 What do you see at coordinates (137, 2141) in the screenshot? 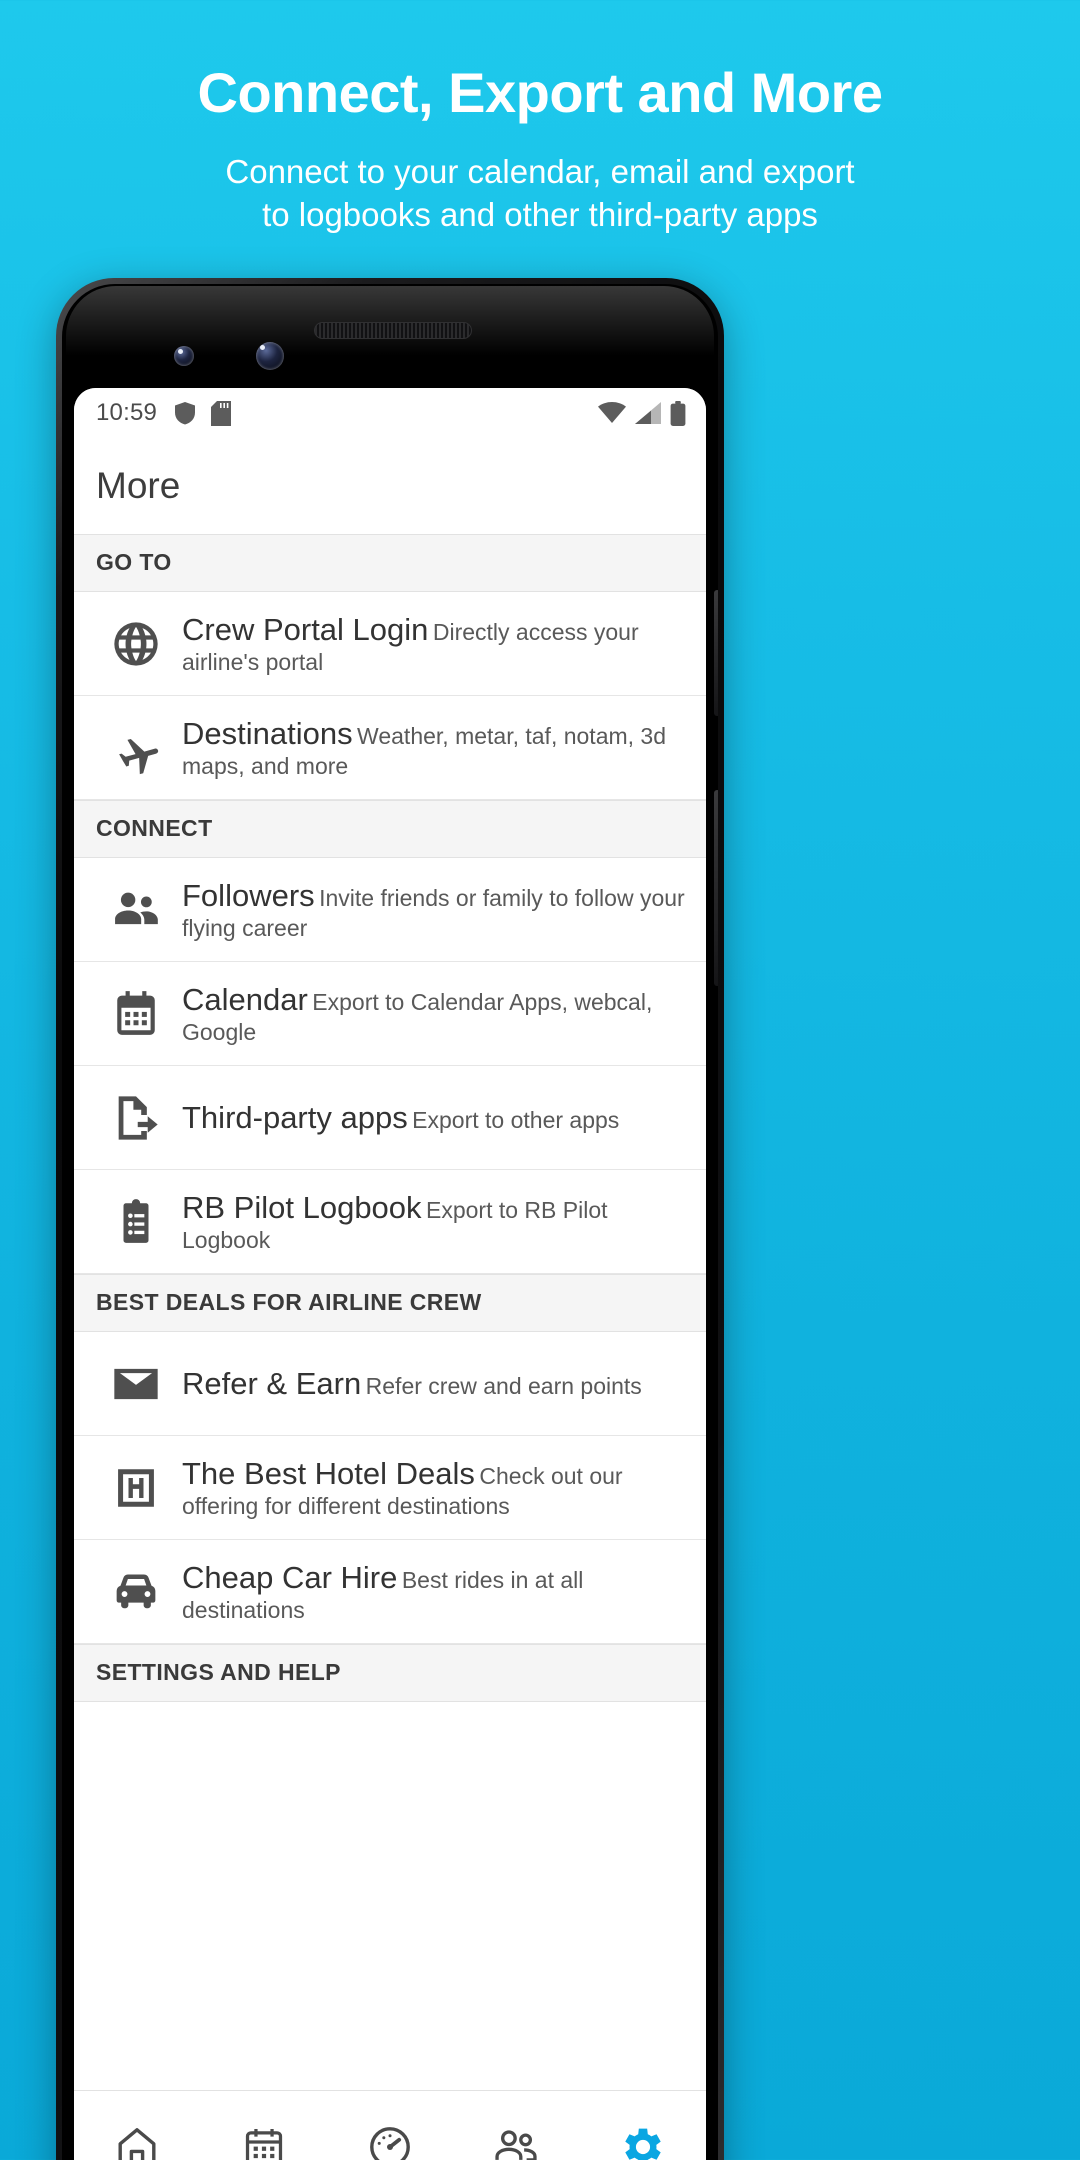
I see `home-icon` at bounding box center [137, 2141].